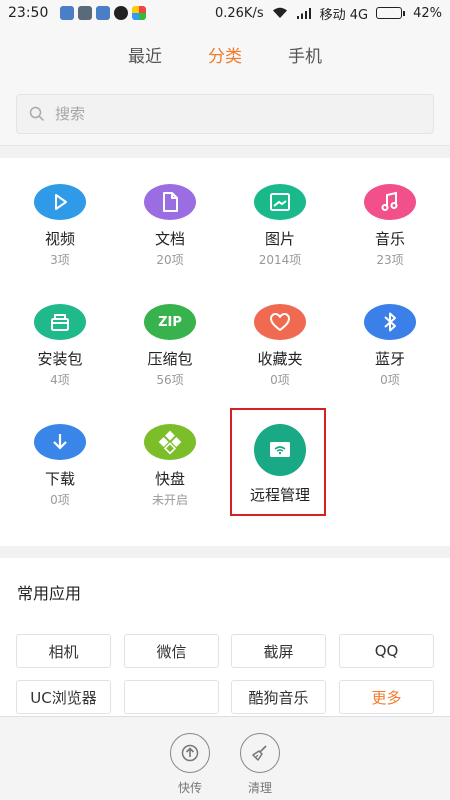 This screenshot has height=800, width=450. What do you see at coordinates (28, 13) in the screenshot?
I see `status-time: 23:50` at bounding box center [28, 13].